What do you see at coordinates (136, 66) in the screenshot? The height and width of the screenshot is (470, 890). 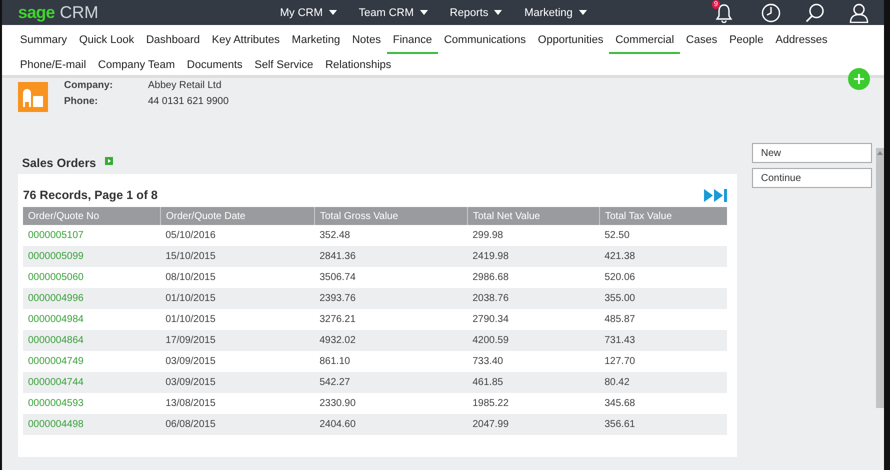 I see `tab: Company Team` at bounding box center [136, 66].